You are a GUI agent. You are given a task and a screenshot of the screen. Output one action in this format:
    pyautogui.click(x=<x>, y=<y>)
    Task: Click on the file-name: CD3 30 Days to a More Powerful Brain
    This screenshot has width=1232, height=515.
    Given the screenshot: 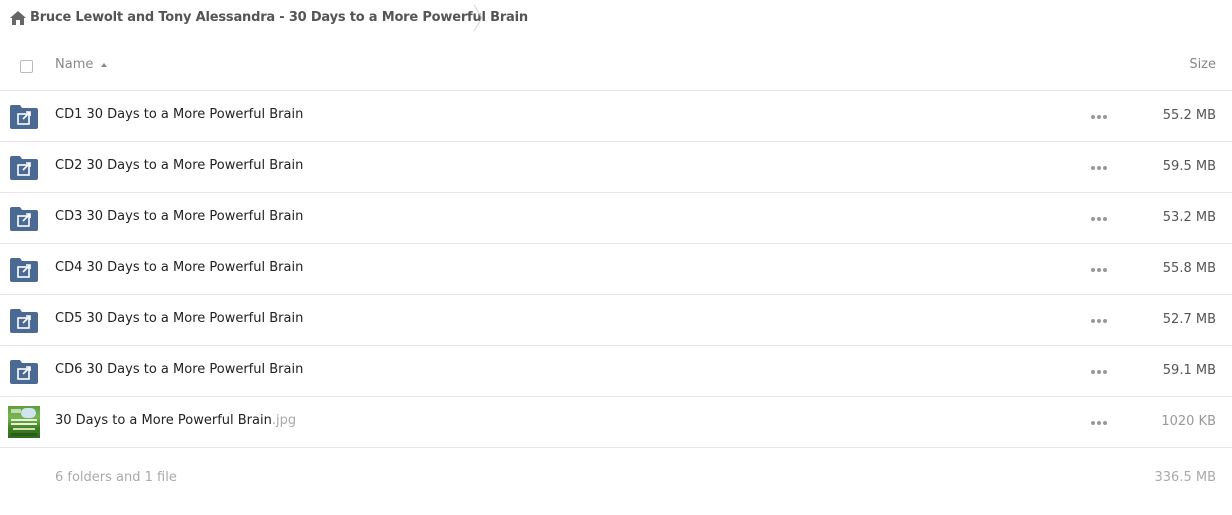 What is the action you would take?
    pyautogui.click(x=179, y=216)
    